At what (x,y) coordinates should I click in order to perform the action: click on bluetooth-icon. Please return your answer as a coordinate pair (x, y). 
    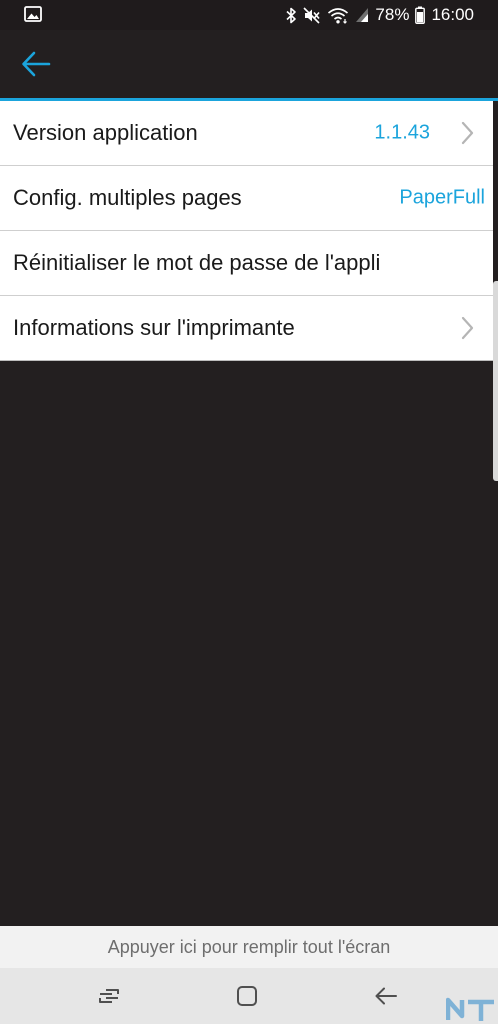
    Looking at the image, I should click on (291, 15).